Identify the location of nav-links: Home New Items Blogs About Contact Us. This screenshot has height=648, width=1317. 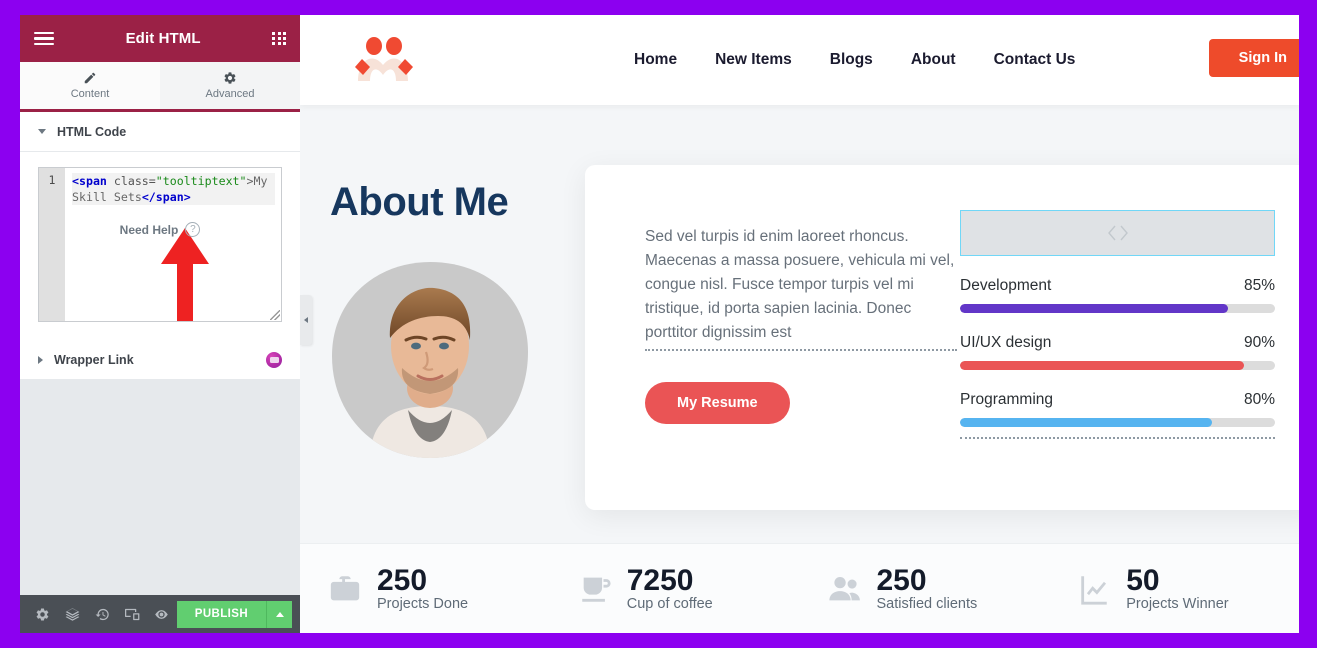
(854, 60).